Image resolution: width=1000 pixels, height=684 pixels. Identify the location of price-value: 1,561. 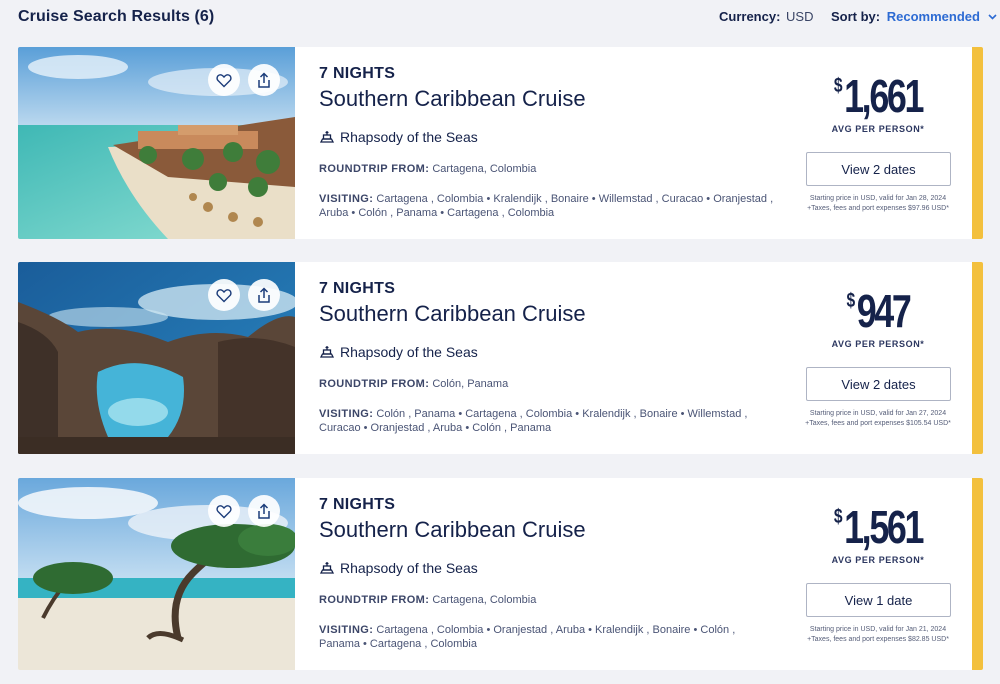
(884, 527).